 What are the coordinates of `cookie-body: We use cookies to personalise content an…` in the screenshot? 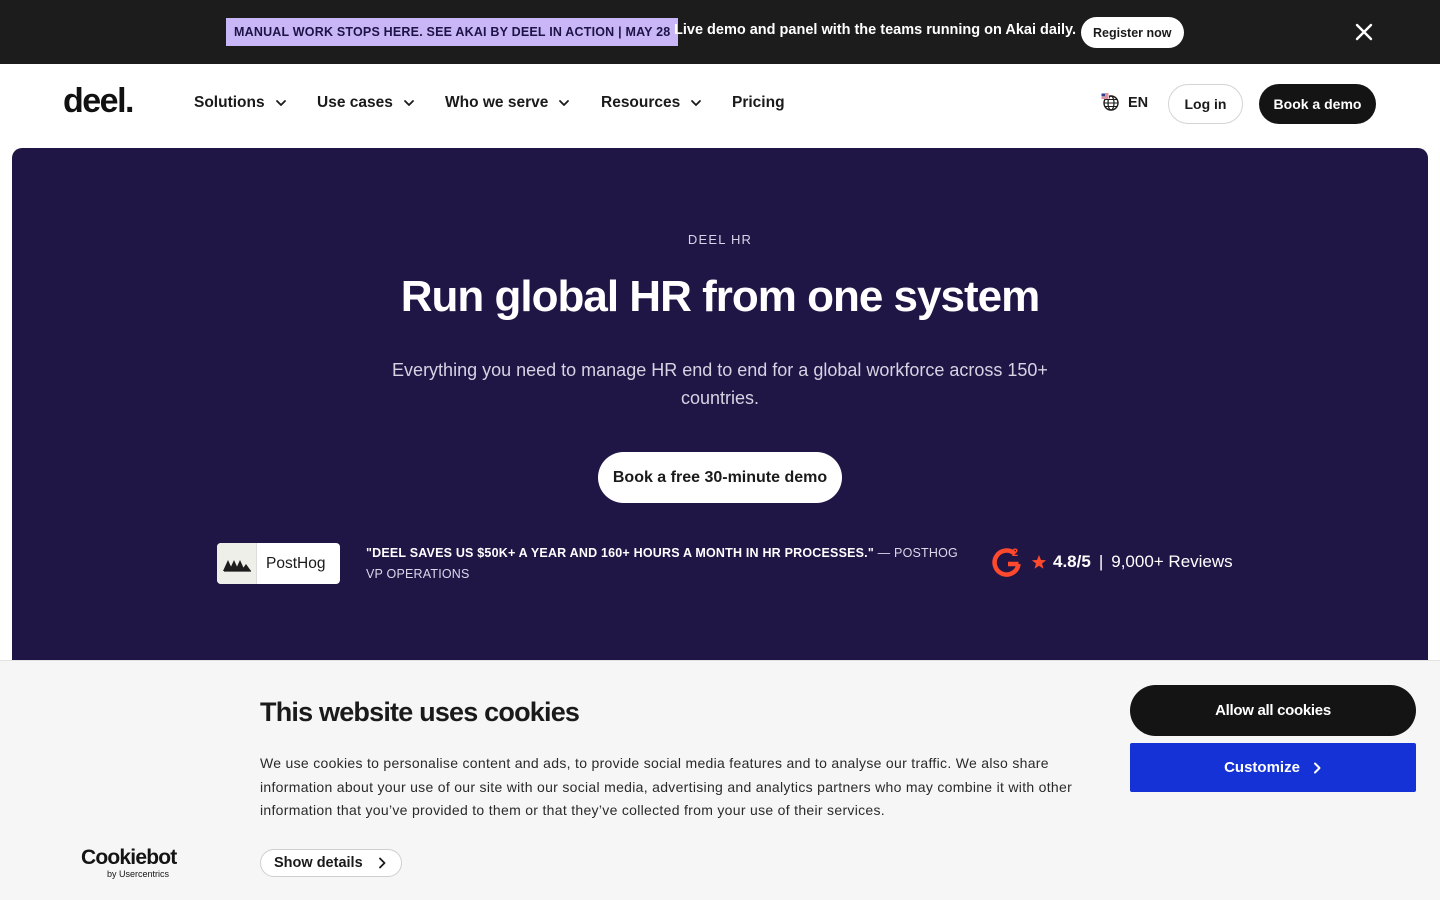 It's located at (666, 786).